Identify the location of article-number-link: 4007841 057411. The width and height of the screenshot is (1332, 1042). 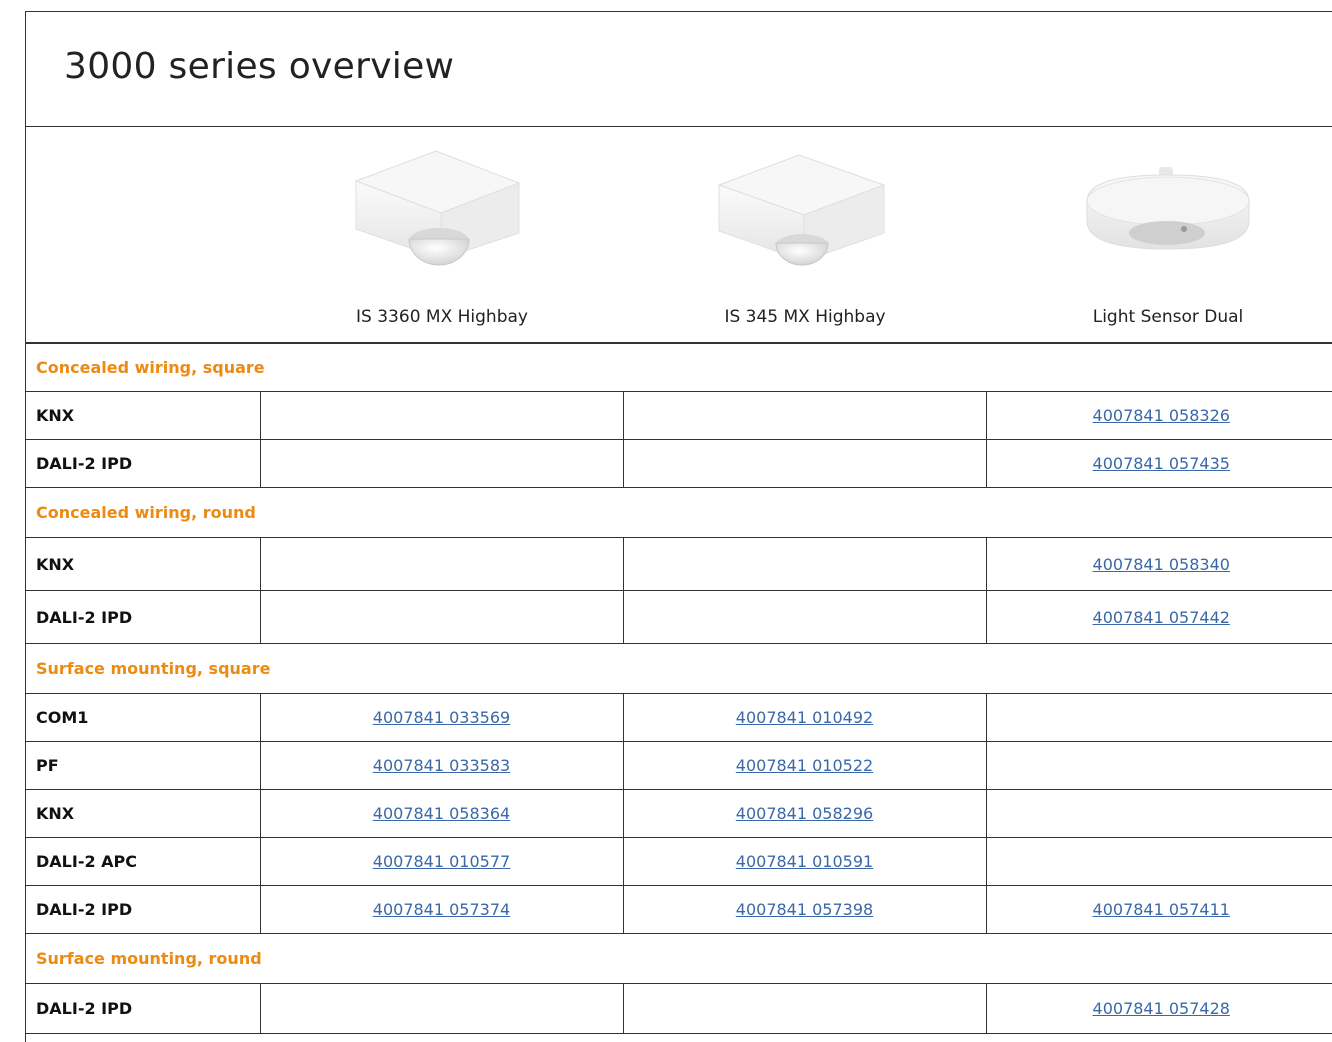
(1161, 909).